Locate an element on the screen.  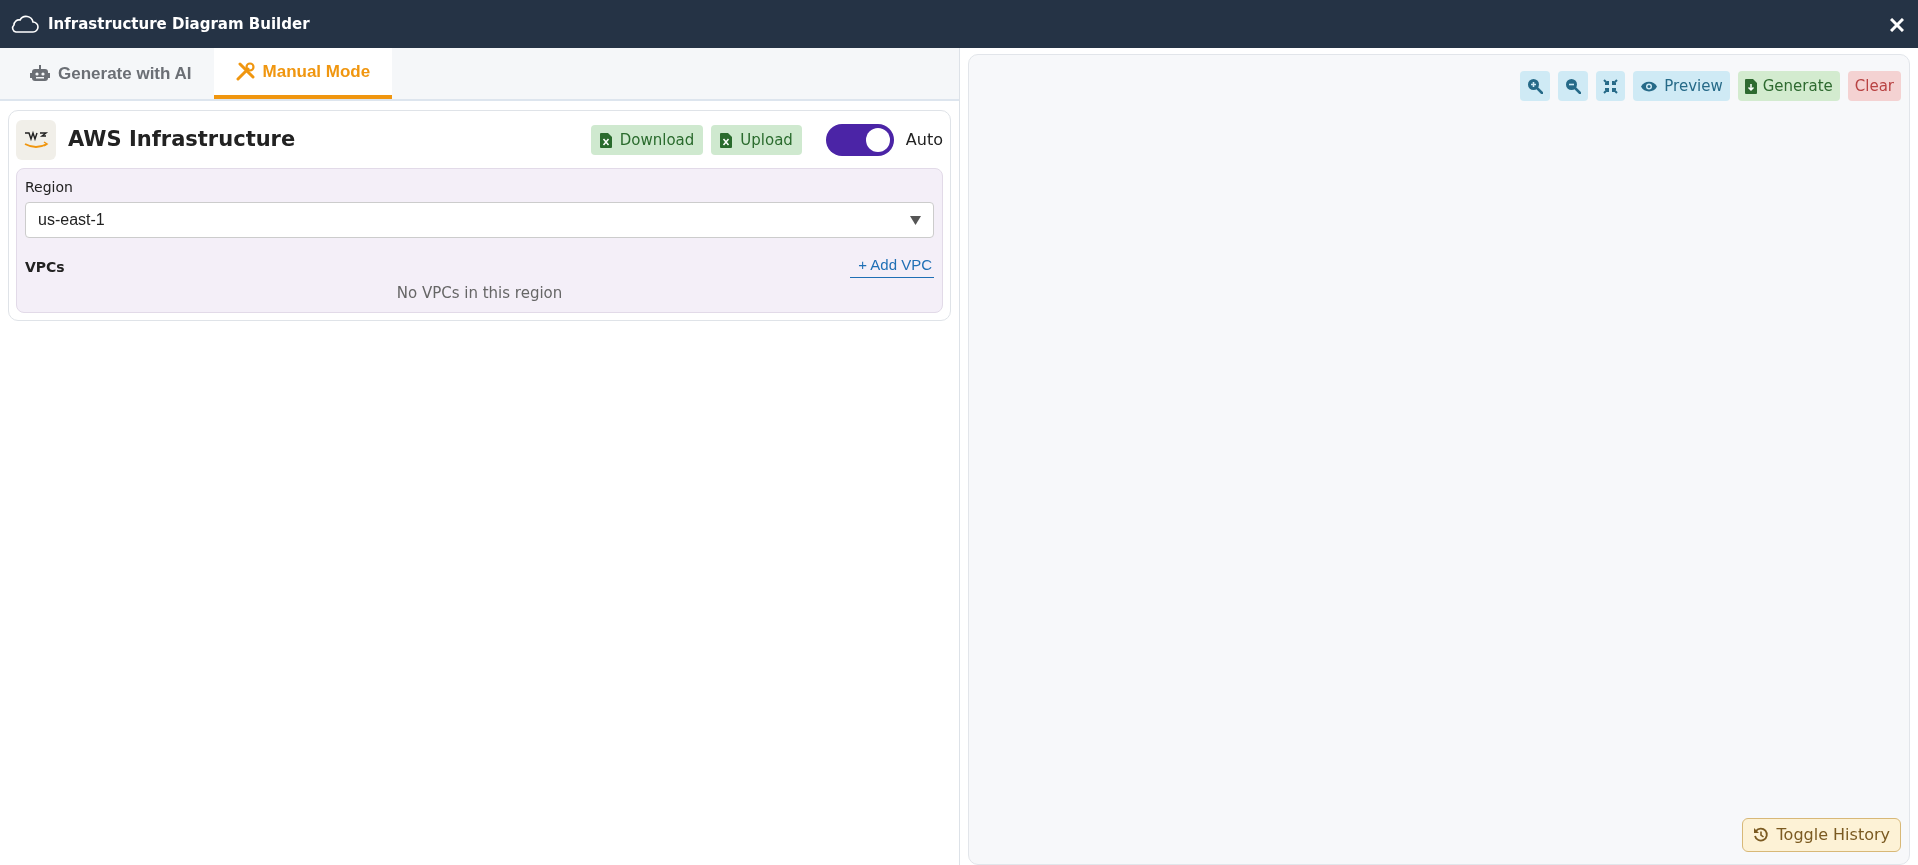
tab: Generate with AI is located at coordinates (111, 73).